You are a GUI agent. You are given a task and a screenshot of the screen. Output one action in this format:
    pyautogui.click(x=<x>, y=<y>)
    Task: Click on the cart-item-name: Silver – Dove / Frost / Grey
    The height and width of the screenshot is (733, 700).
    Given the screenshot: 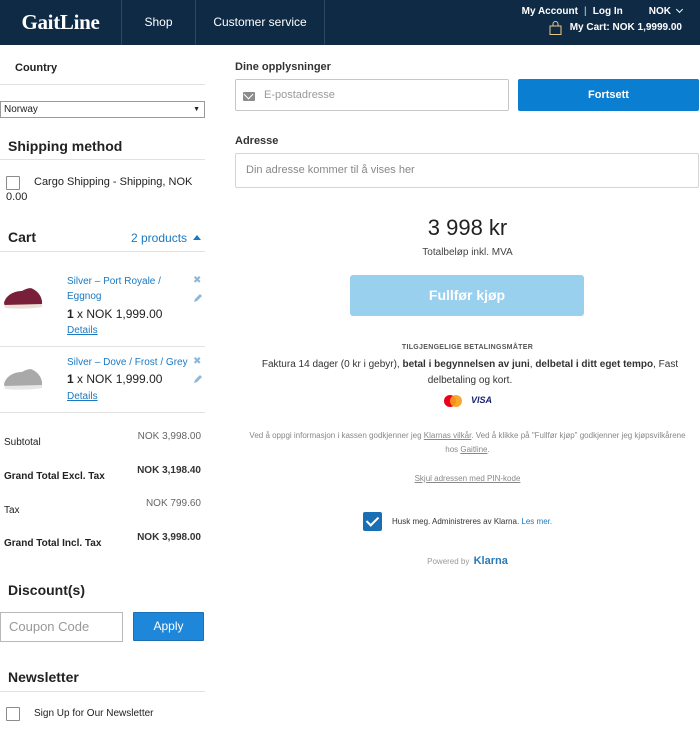 What is the action you would take?
    pyautogui.click(x=129, y=362)
    